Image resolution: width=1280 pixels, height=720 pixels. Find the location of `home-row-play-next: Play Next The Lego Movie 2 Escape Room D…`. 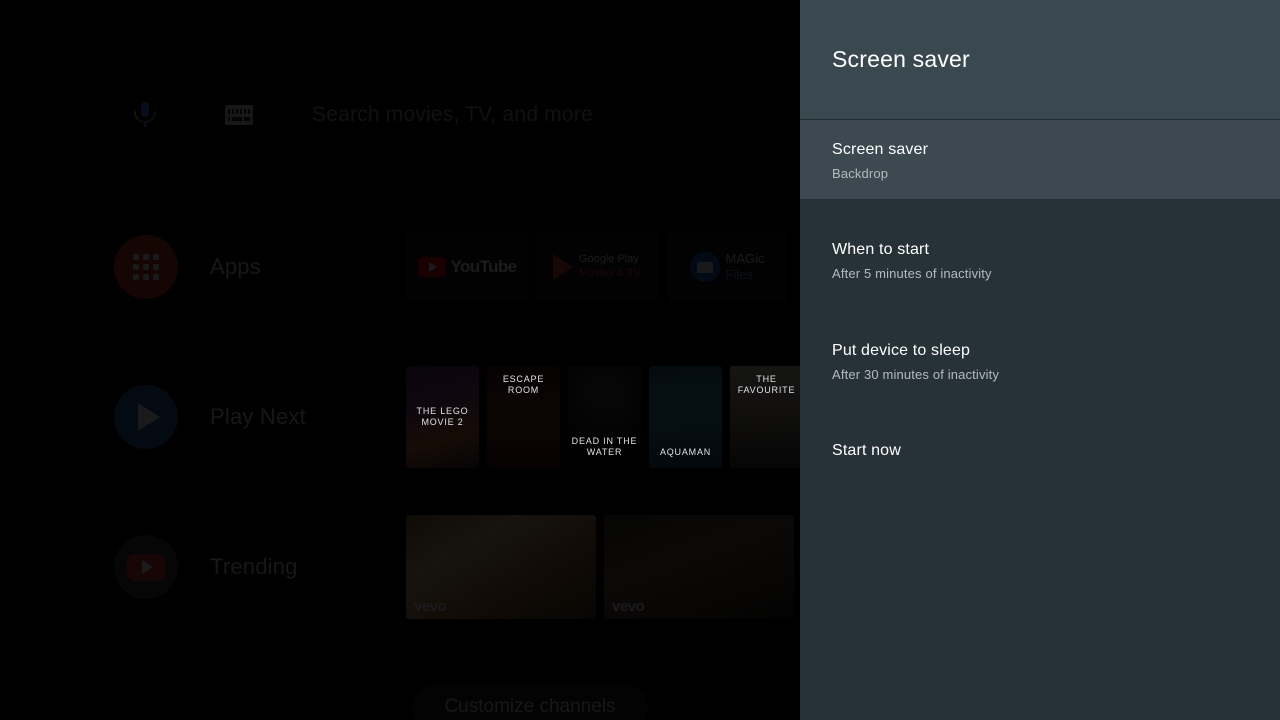

home-row-play-next: Play Next The Lego Movie 2 Escape Room D… is located at coordinates (401, 417).